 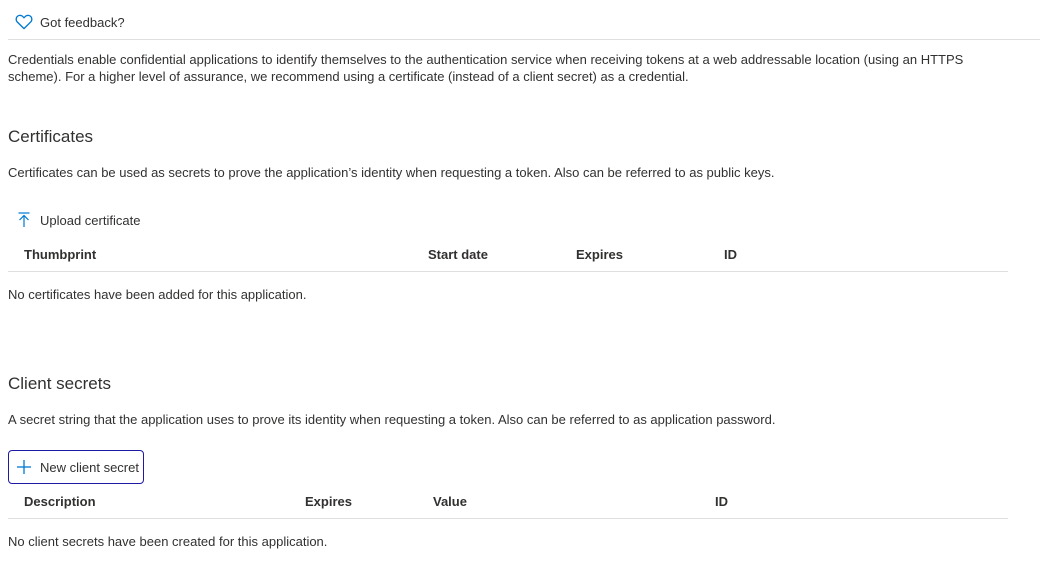 What do you see at coordinates (82, 22) in the screenshot?
I see `feedback-label: Got feedback?` at bounding box center [82, 22].